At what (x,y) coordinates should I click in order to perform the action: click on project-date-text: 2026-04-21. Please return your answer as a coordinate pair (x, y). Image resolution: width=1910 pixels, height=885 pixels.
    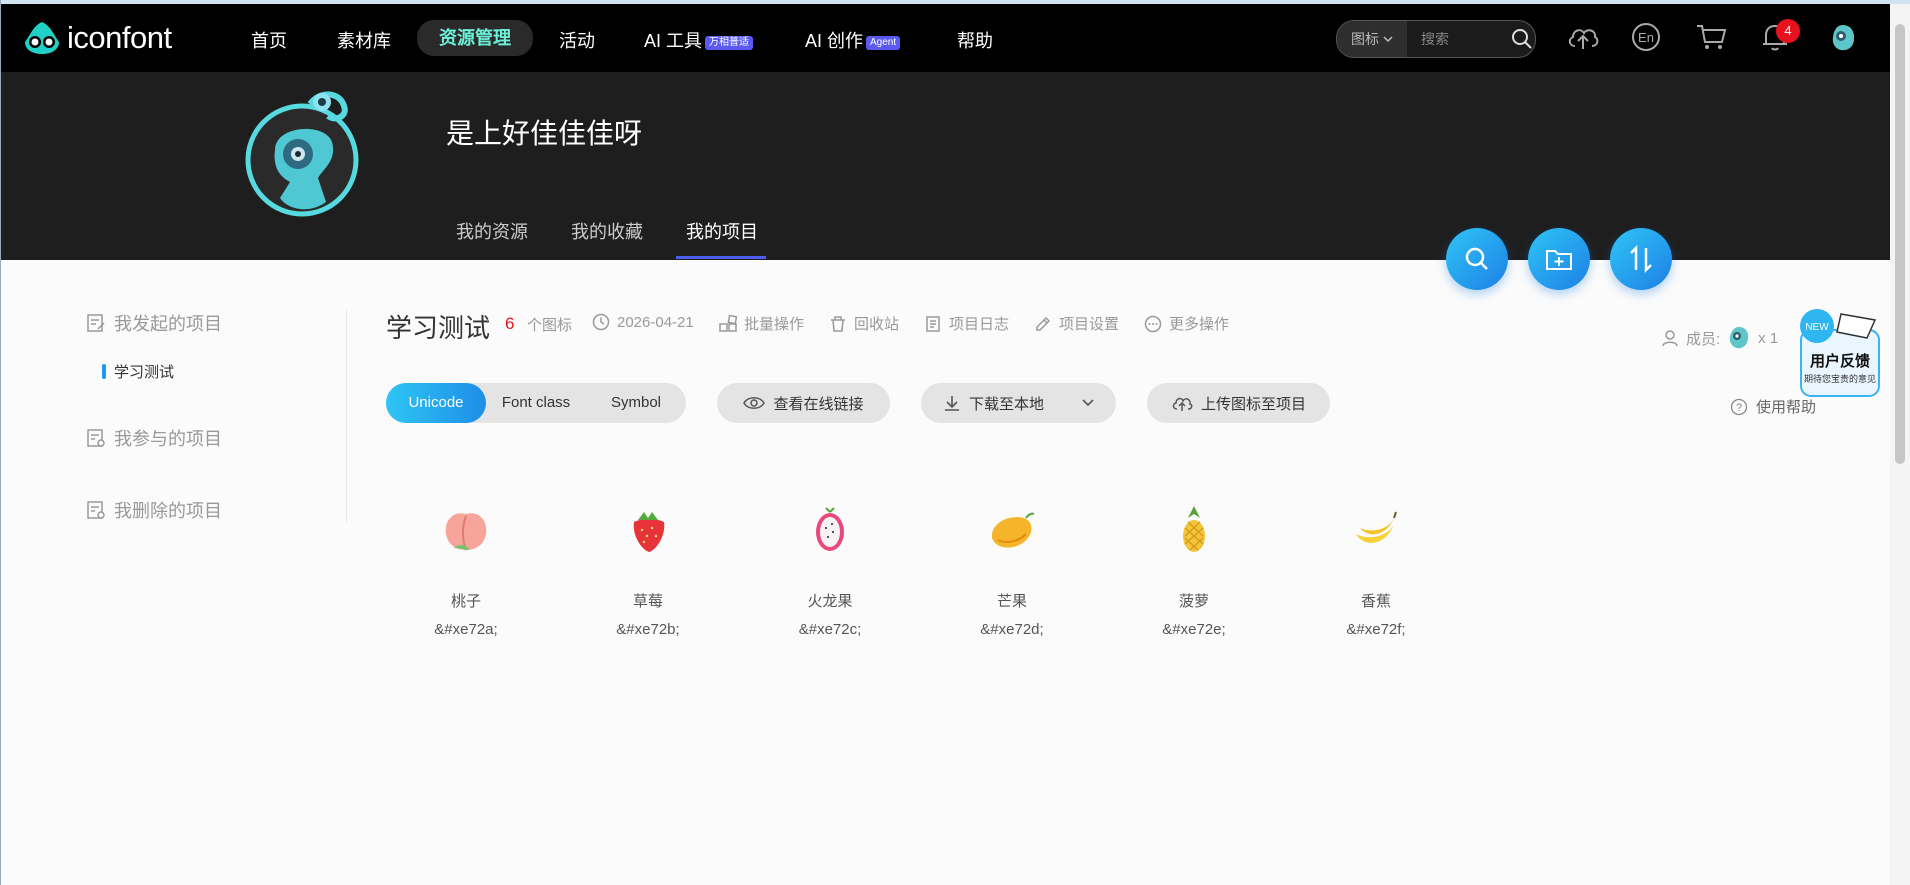
    Looking at the image, I should click on (655, 322).